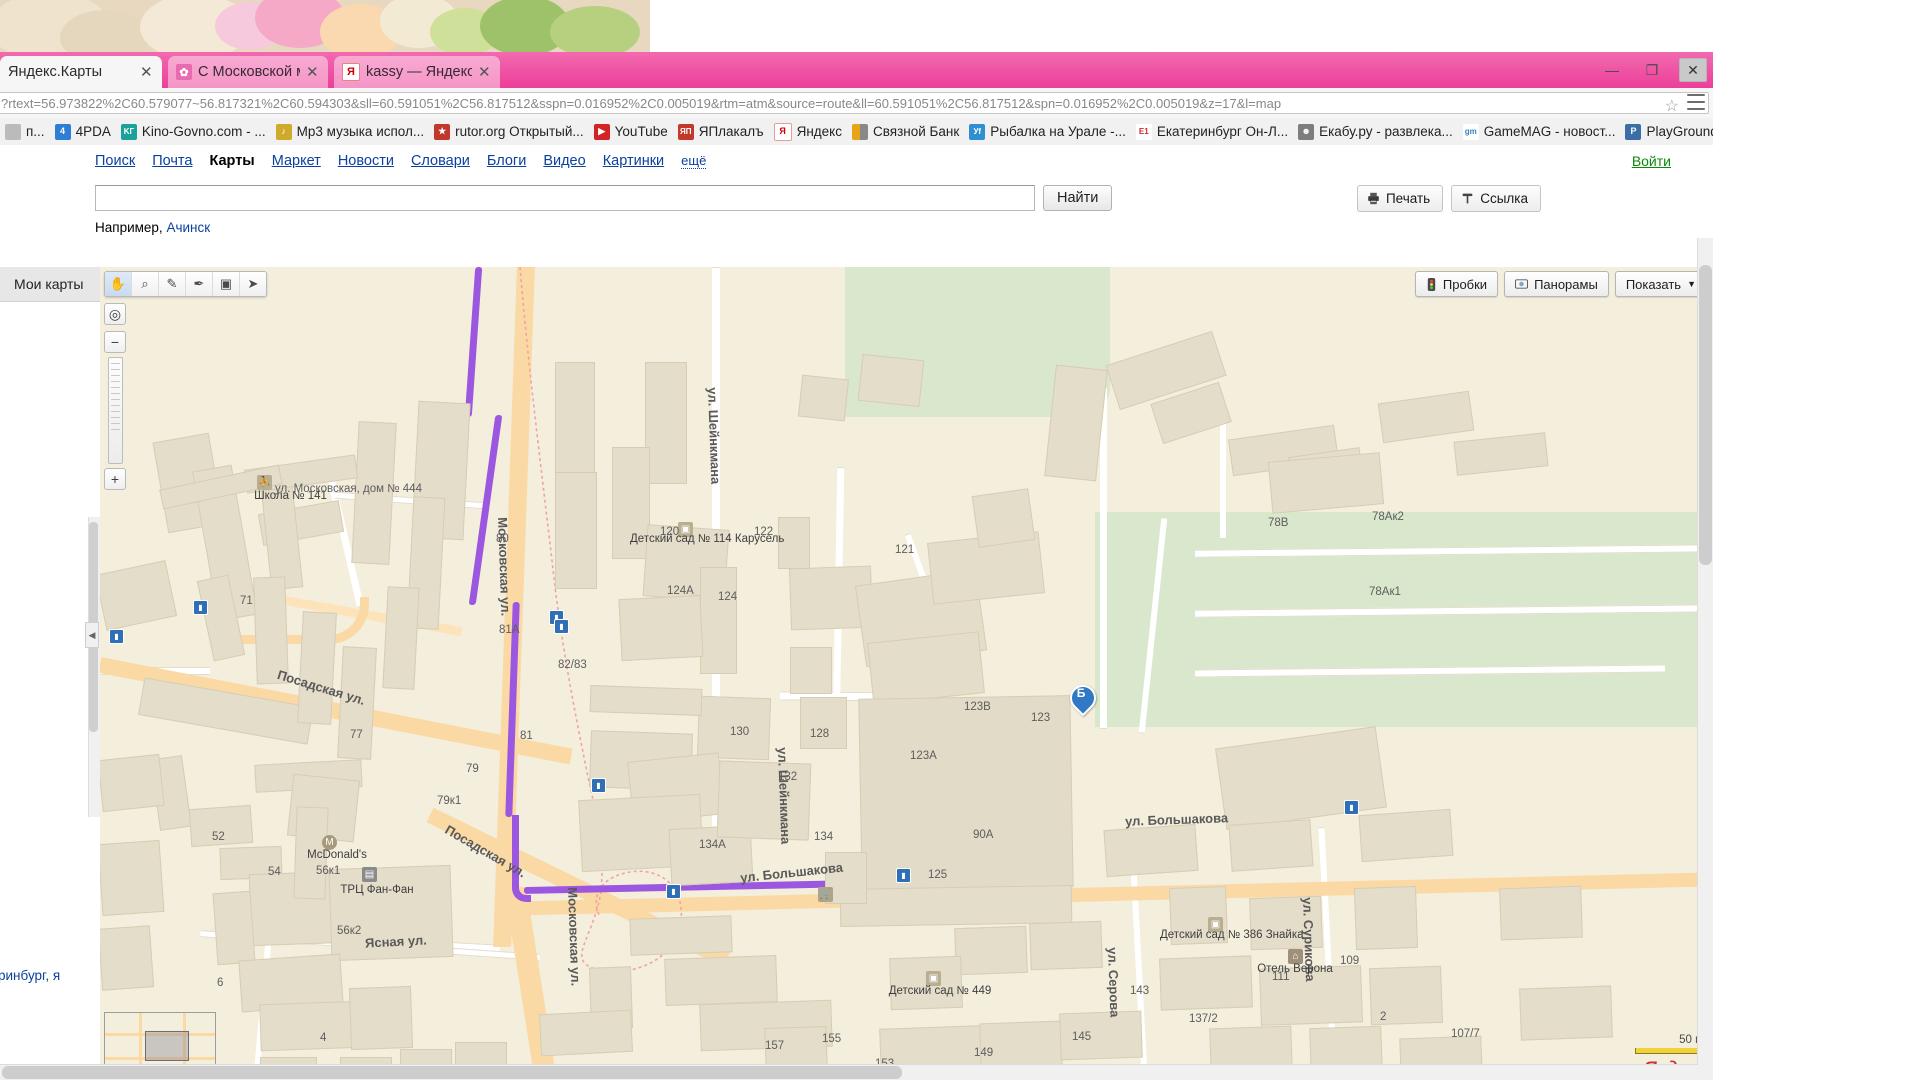 This screenshot has width=1920, height=1080. What do you see at coordinates (449, 801) in the screenshot?
I see `house-number: 79к1` at bounding box center [449, 801].